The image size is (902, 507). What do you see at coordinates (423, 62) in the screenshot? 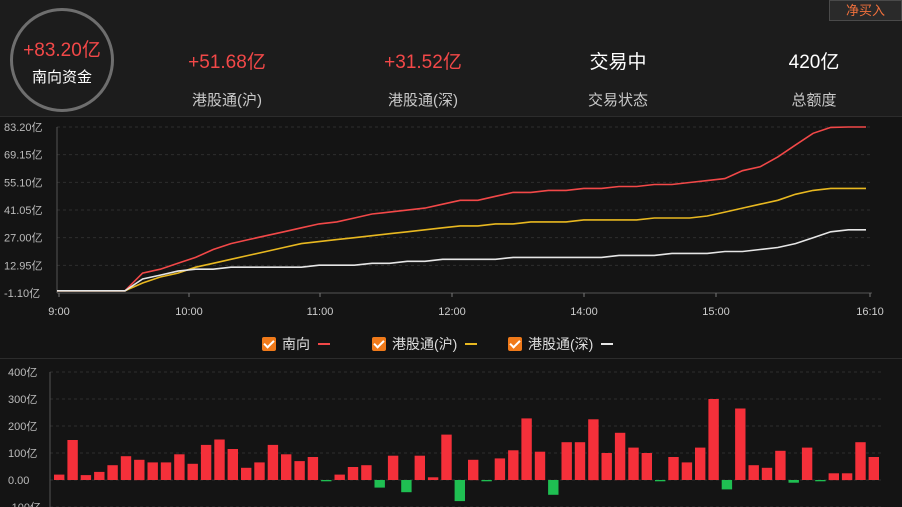
I see `stat-value: +31.52亿` at bounding box center [423, 62].